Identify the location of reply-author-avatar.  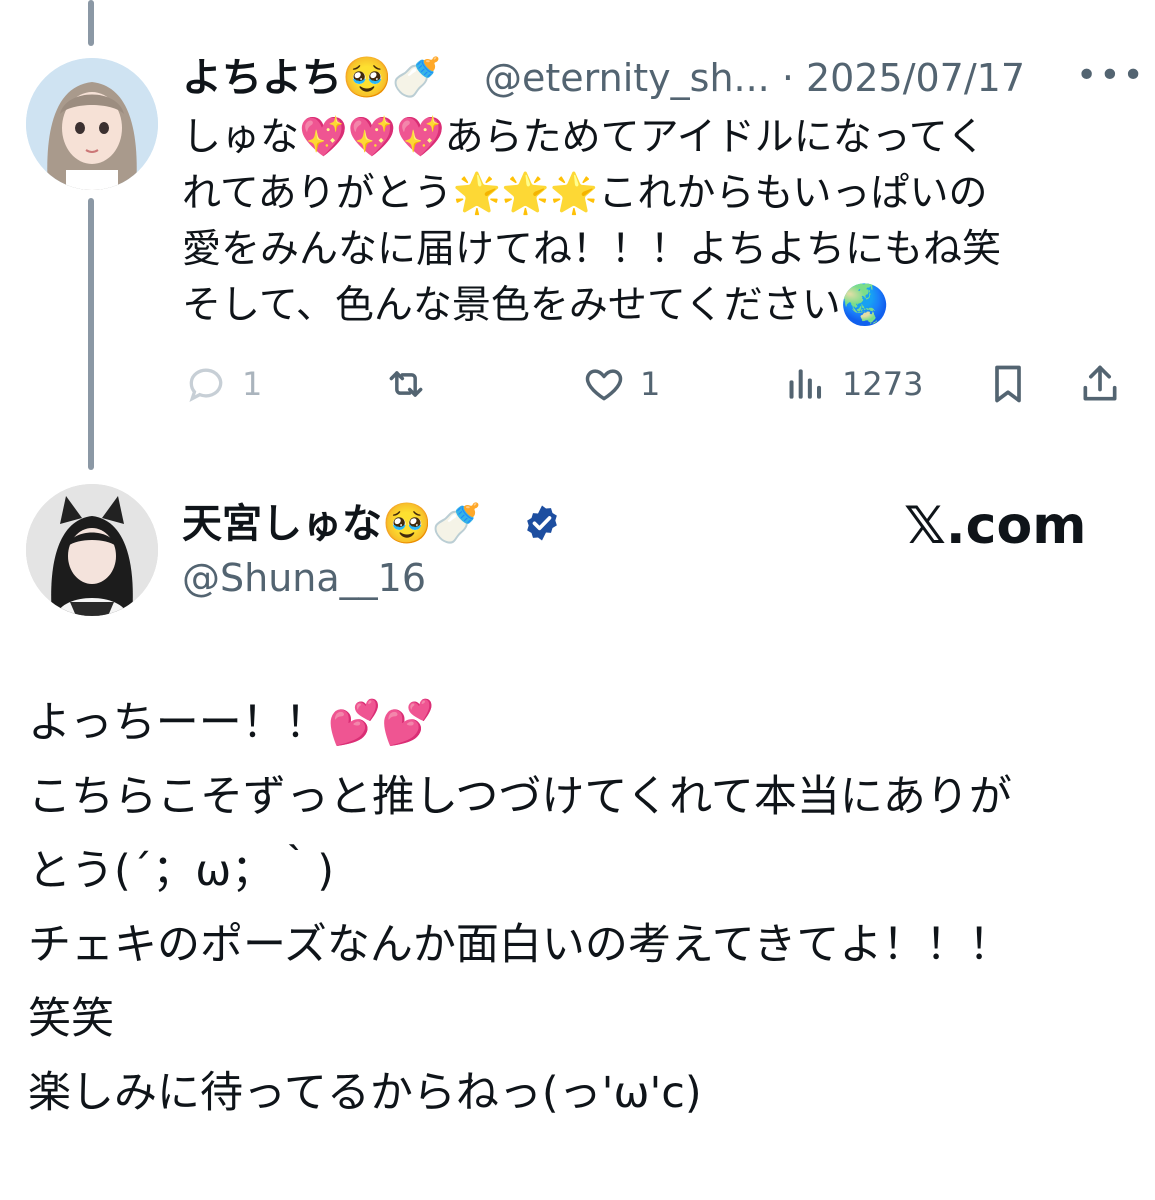
(92, 124).